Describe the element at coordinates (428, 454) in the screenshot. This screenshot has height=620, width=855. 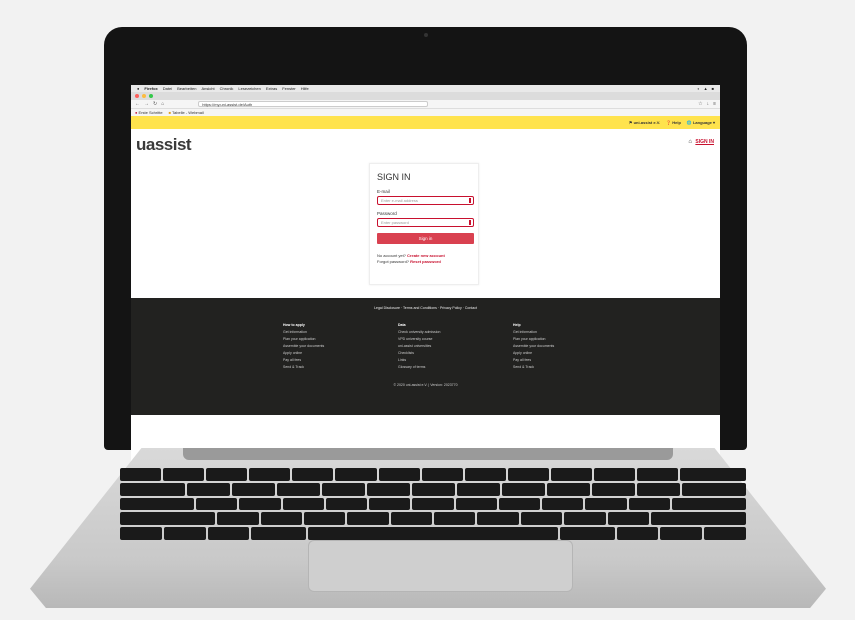
I see `laptop-hinge` at that location.